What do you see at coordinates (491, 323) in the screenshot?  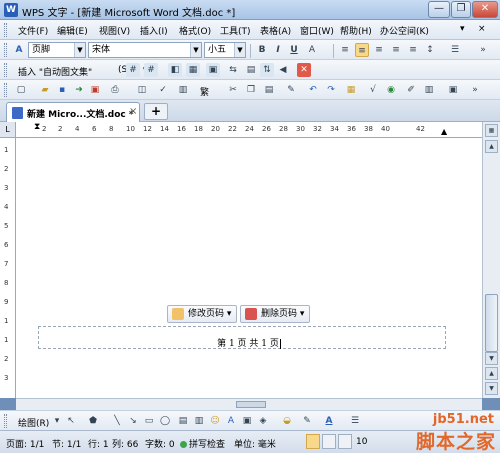 I see `vertical-scroll-thumb` at bounding box center [491, 323].